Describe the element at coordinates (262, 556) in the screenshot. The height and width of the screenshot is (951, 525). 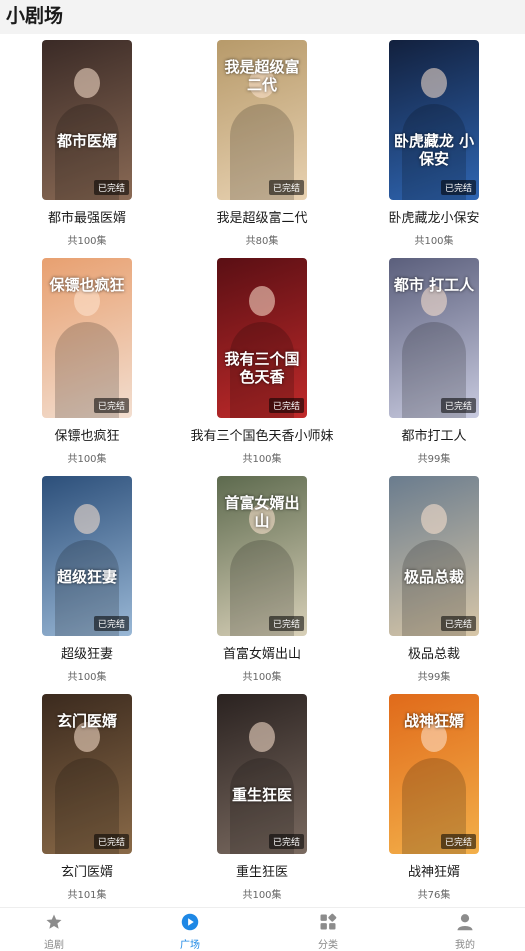
I see `drama-poster: 首富女婿出山已完结` at that location.